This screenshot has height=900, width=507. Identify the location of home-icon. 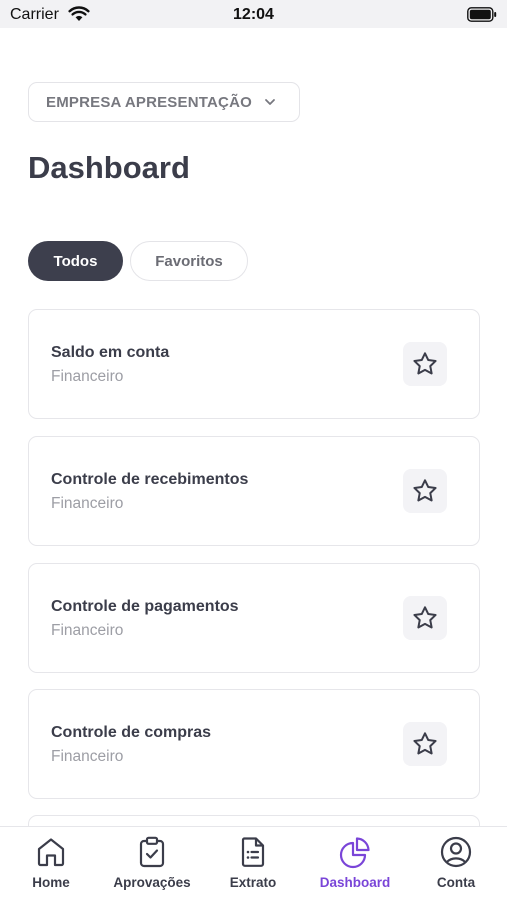
(51, 852).